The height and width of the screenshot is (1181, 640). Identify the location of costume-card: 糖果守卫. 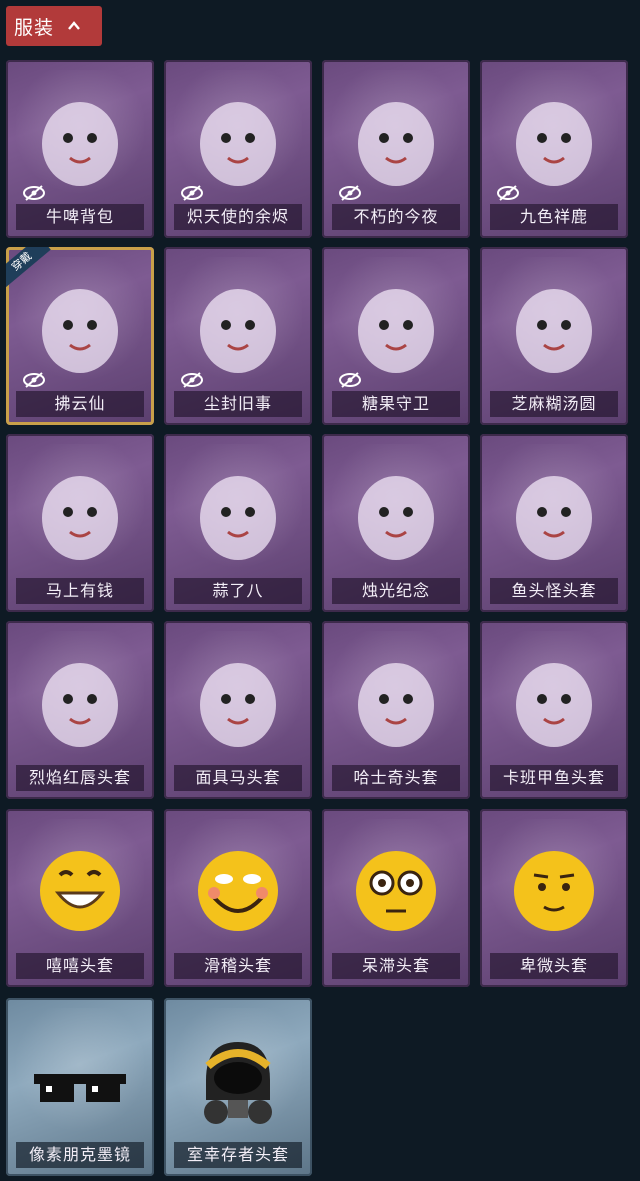
(396, 336).